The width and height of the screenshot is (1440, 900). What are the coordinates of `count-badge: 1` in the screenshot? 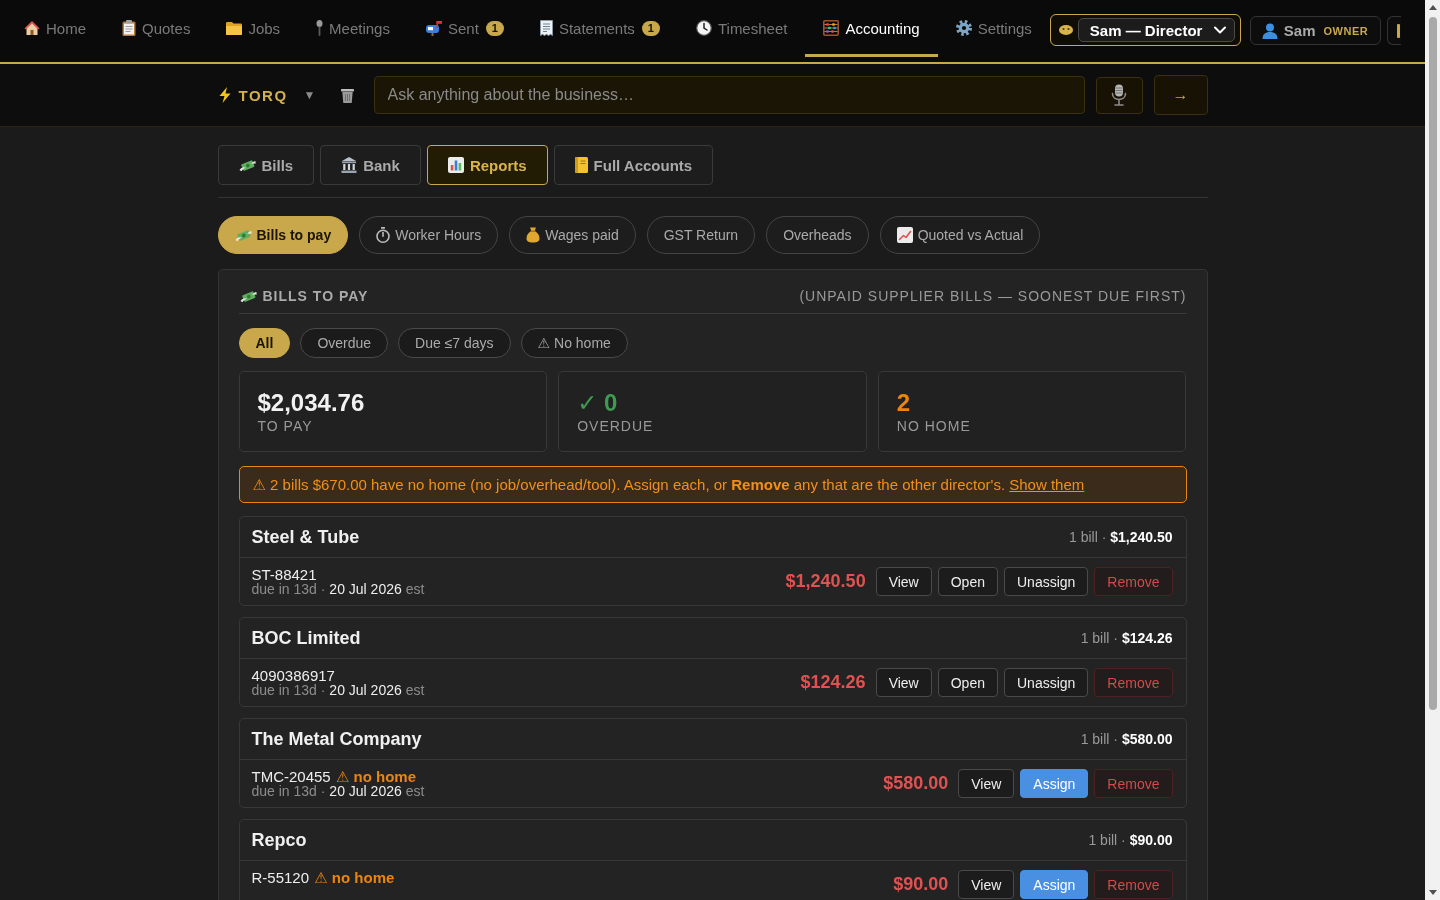 It's located at (650, 28).